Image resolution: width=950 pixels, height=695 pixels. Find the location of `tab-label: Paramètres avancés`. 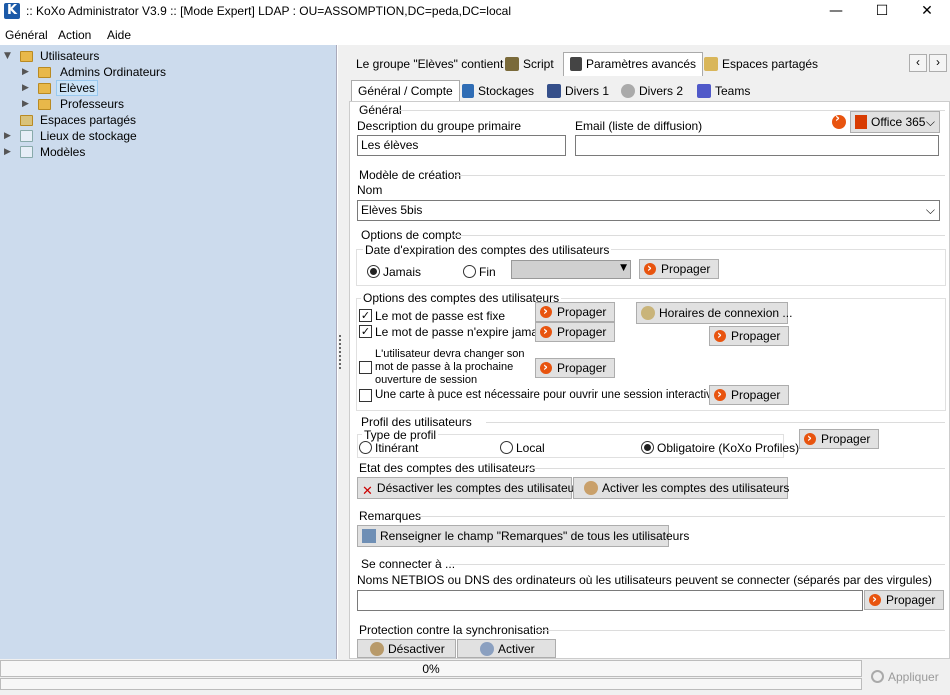

tab-label: Paramètres avancés is located at coordinates (641, 64).